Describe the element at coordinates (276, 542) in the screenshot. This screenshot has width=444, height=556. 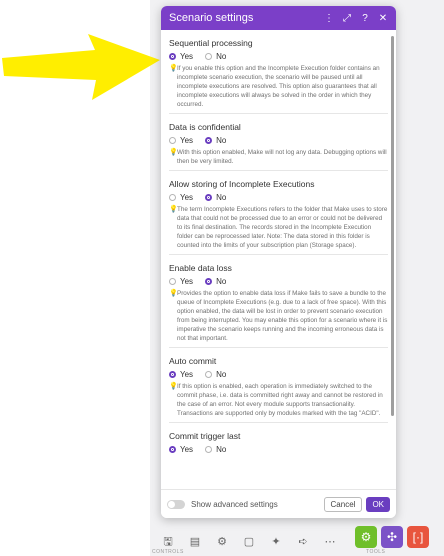
I see `magic-wand-icon: ✦` at that location.